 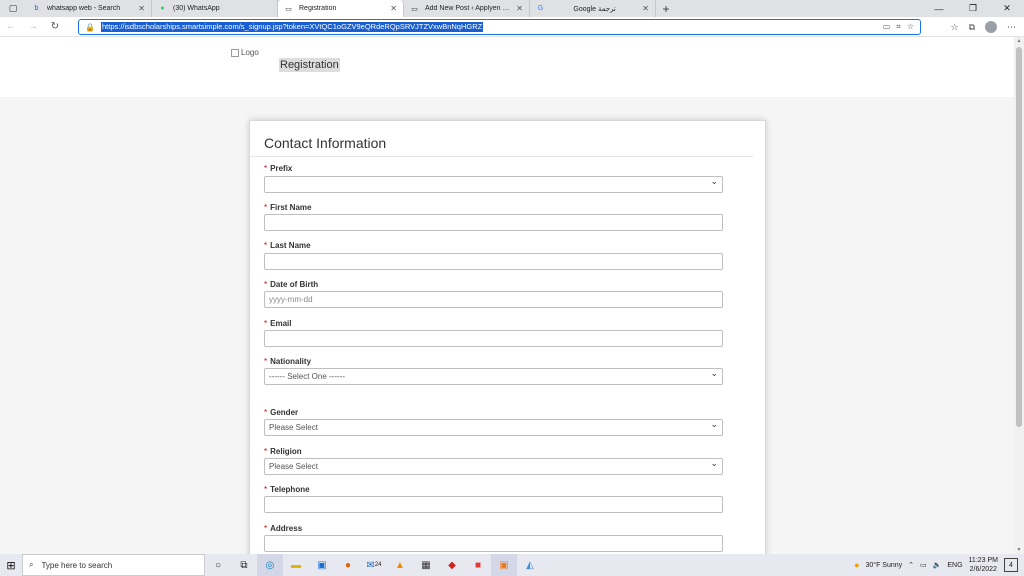 I want to click on favorite-icon: ☆, so click(x=910, y=27).